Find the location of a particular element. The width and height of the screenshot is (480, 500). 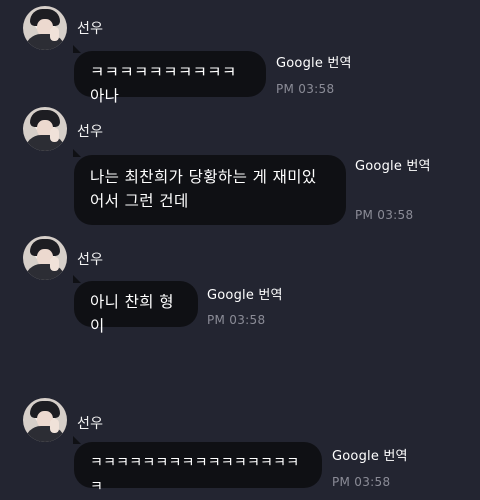

message-bubble: ㅋㅋㅋㅋㅋㅋㅋㅋㅋㅋ 아나 is located at coordinates (169, 75).